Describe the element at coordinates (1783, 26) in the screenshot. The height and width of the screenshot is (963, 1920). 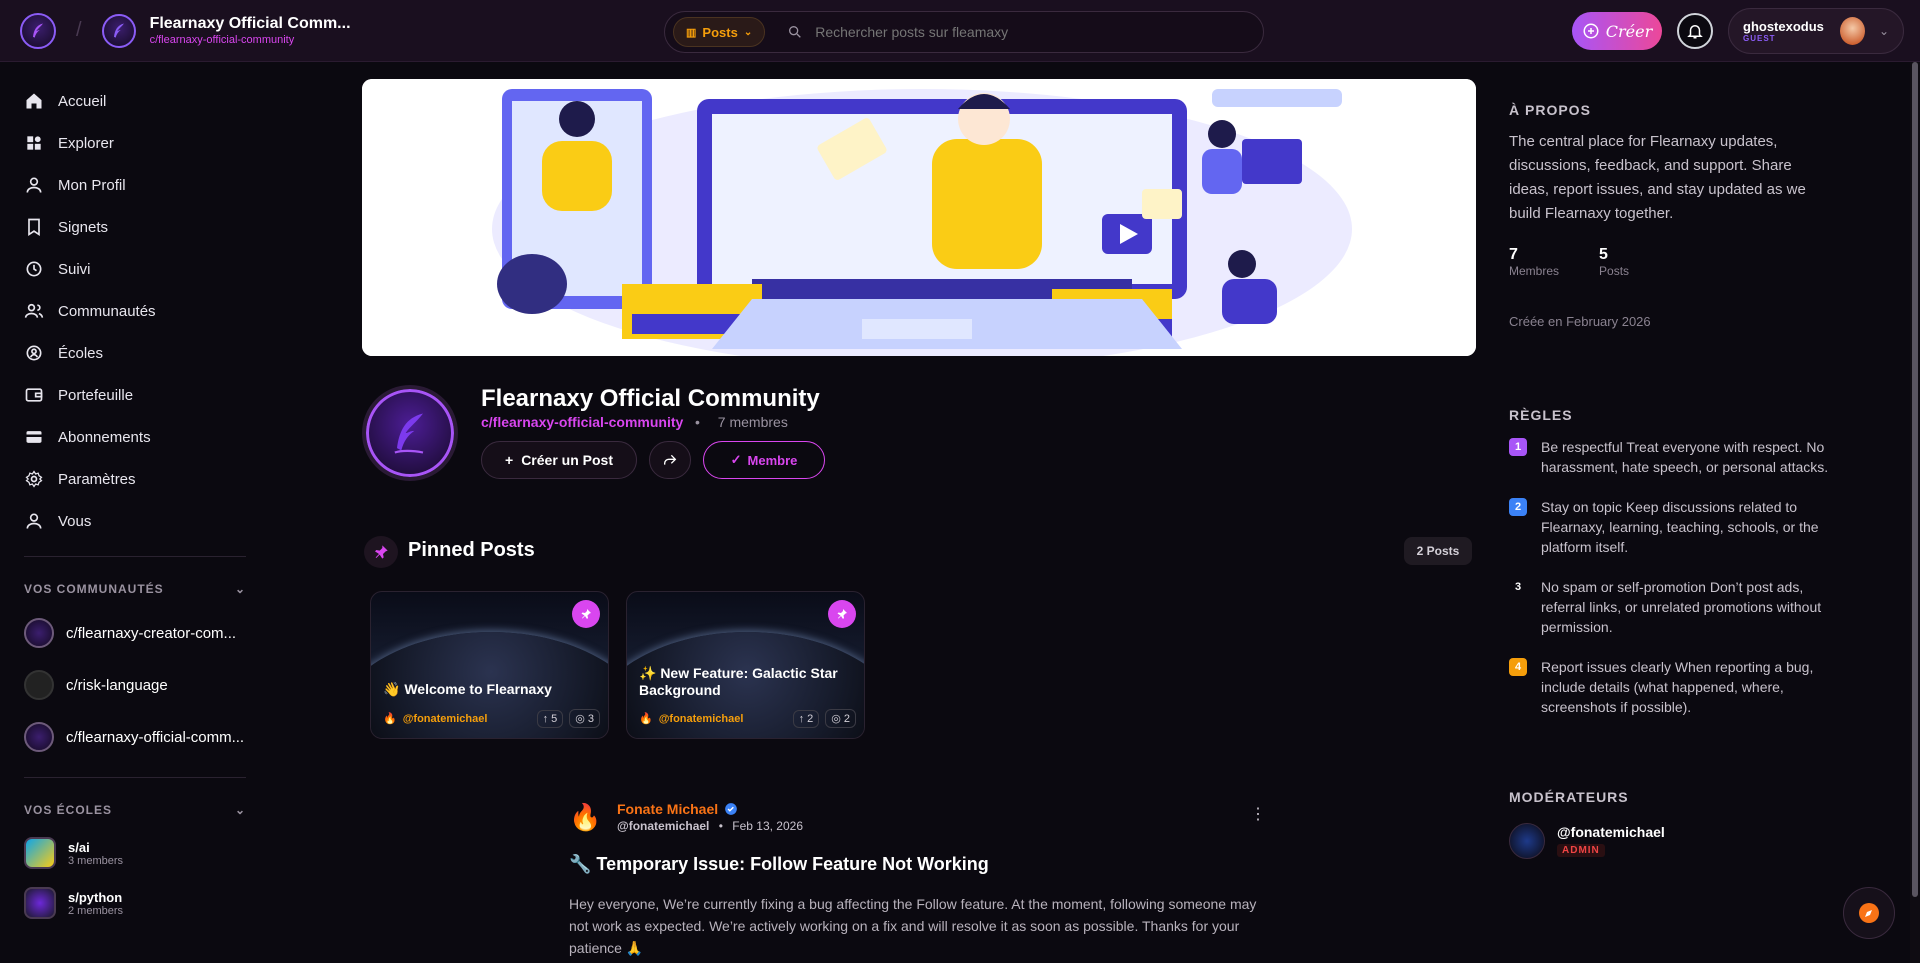
I see `user-name: ghostexodus` at that location.